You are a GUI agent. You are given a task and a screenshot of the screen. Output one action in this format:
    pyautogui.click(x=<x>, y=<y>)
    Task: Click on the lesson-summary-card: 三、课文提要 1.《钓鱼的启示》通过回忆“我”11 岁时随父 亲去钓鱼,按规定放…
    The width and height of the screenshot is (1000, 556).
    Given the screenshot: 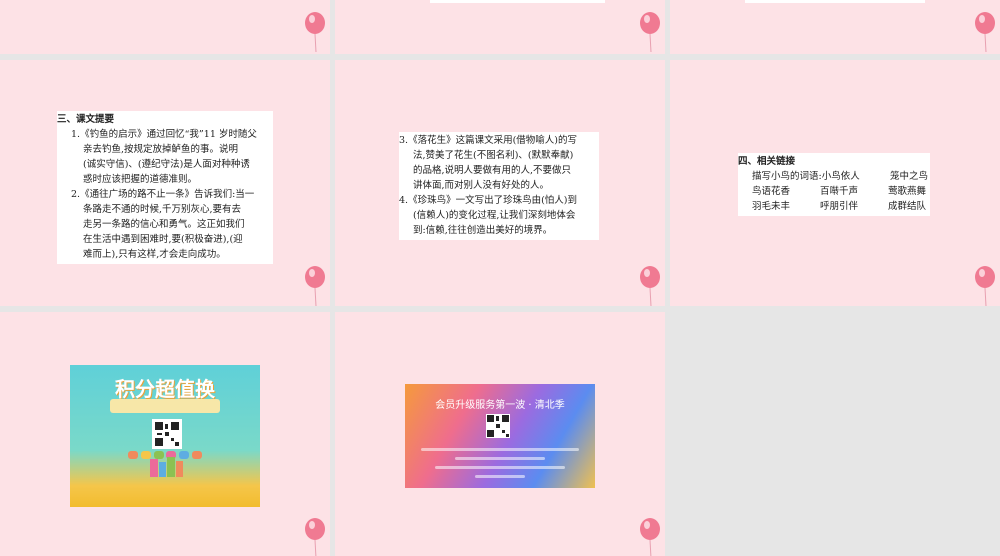 What is the action you would take?
    pyautogui.click(x=165, y=187)
    